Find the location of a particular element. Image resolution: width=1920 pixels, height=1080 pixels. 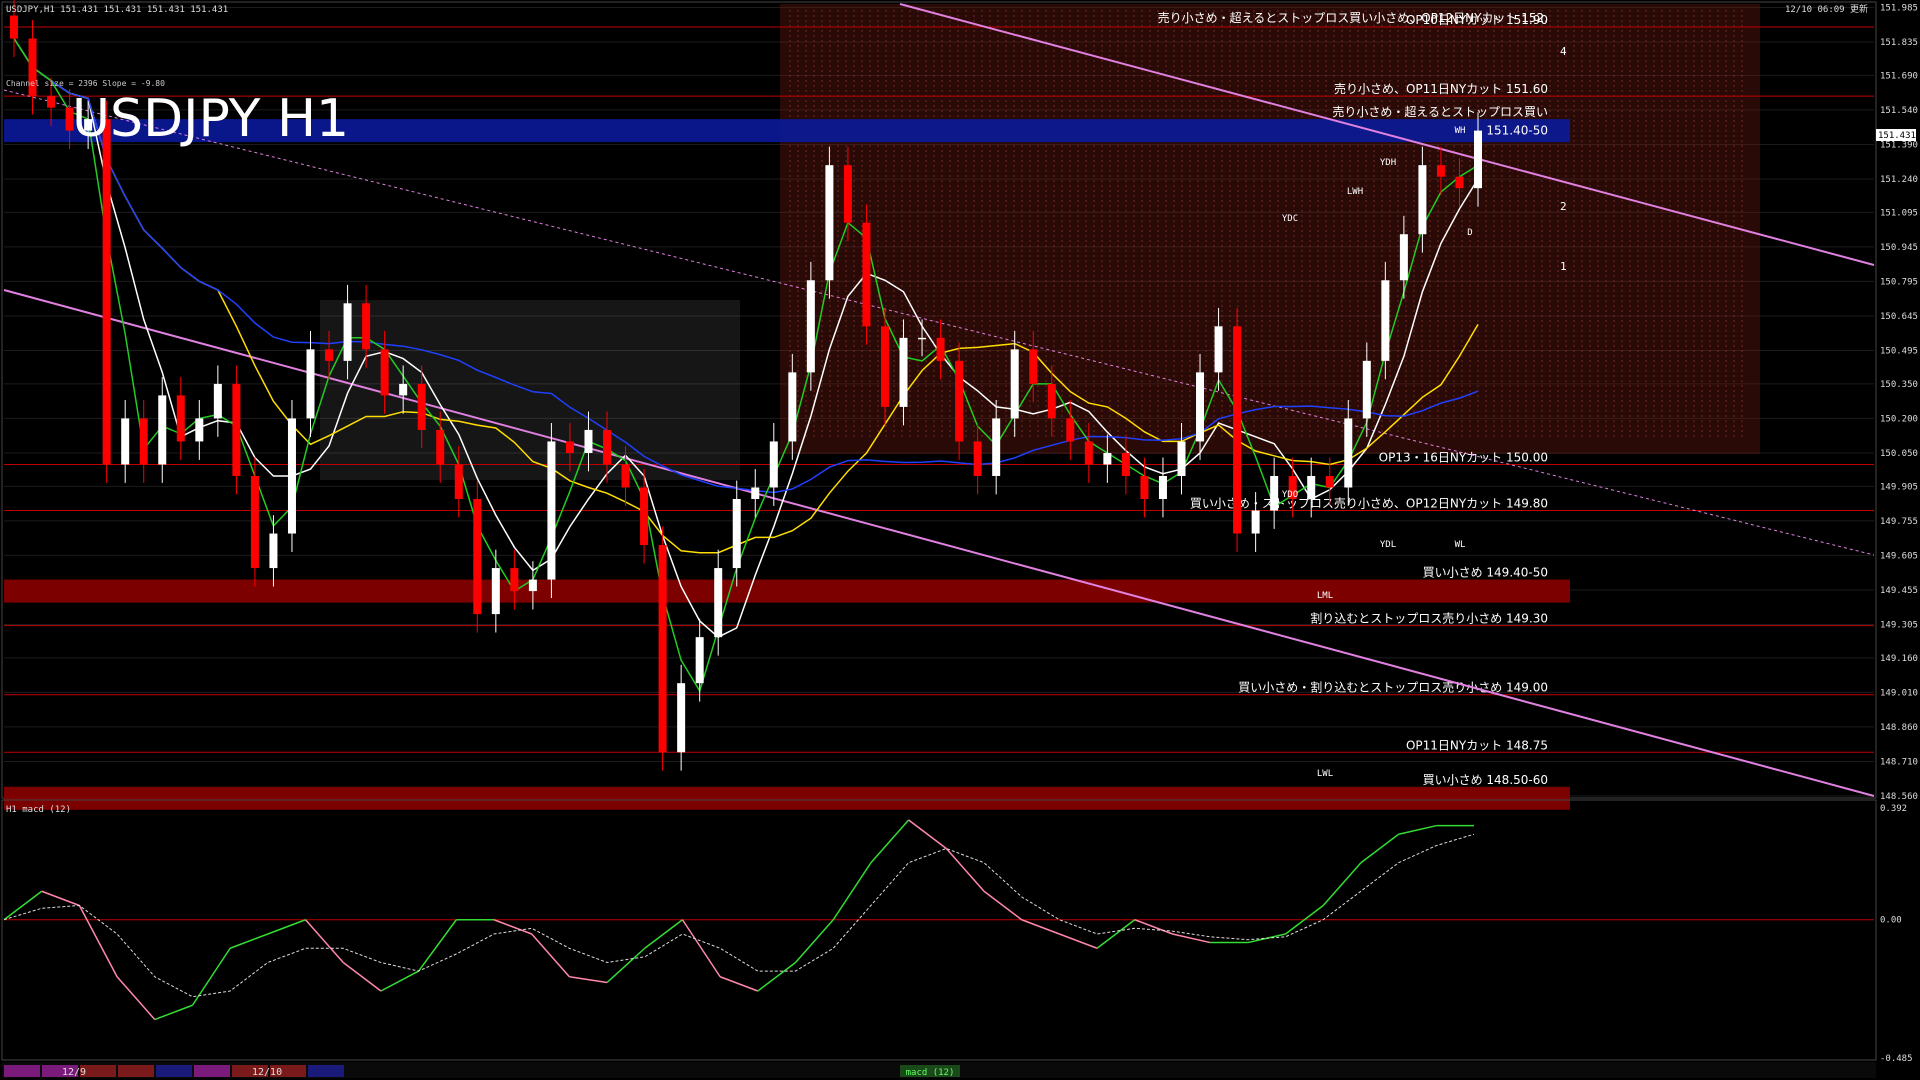

price-tick-label: 150.945 is located at coordinates (1899, 248).